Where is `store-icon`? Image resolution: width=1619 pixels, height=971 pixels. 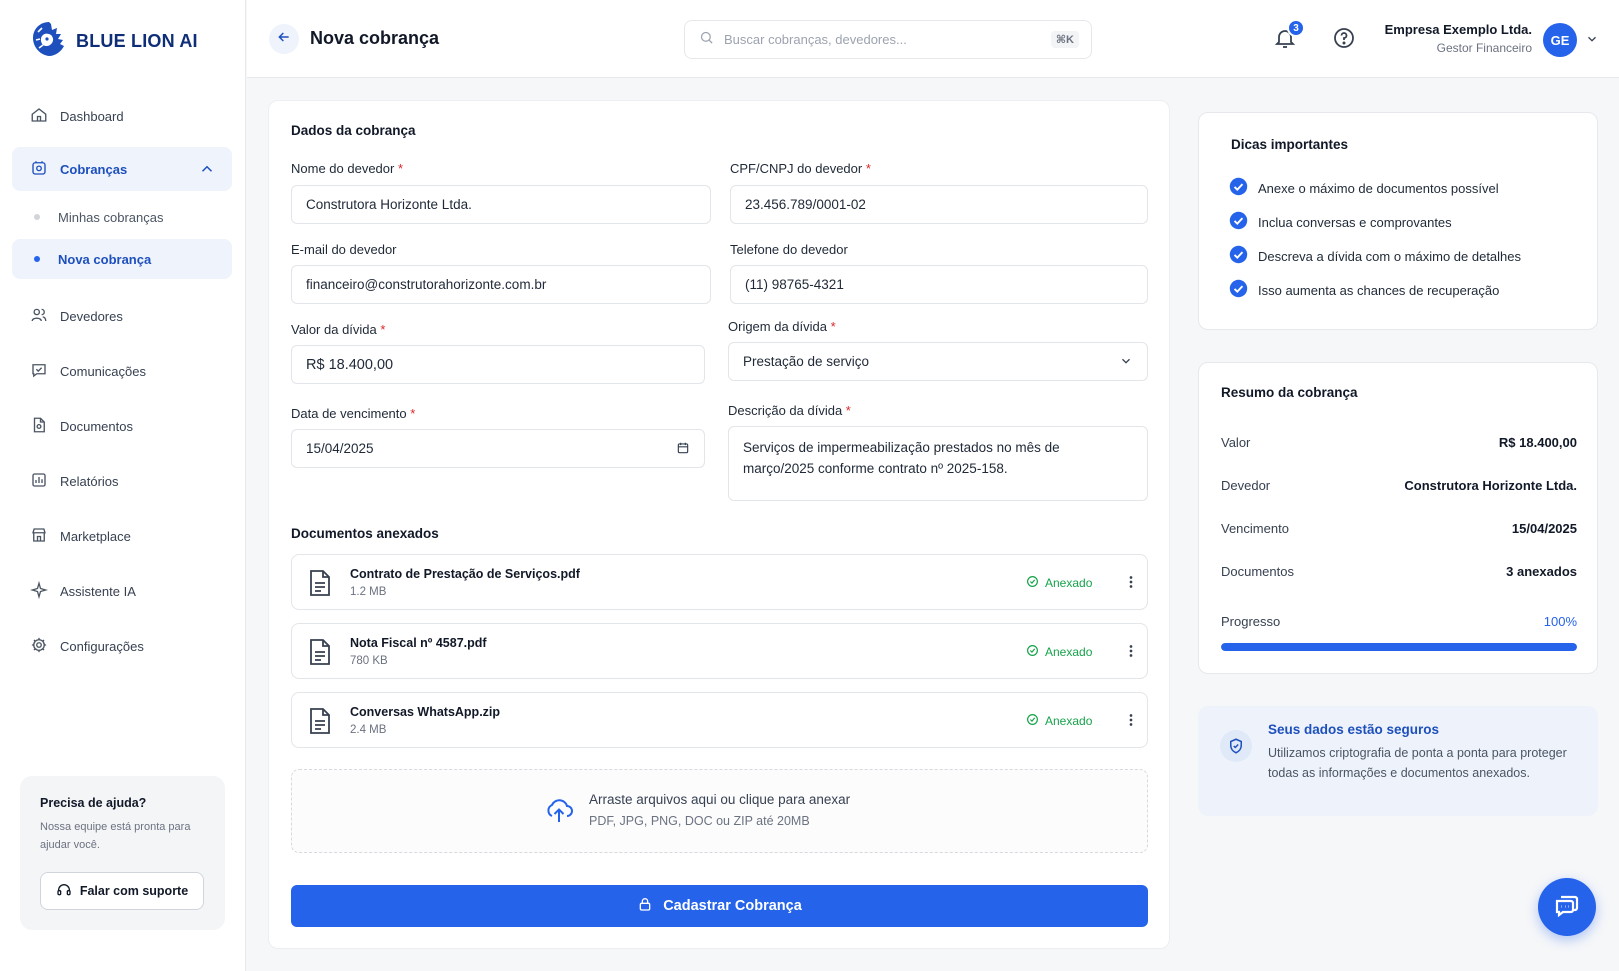 store-icon is located at coordinates (39, 536).